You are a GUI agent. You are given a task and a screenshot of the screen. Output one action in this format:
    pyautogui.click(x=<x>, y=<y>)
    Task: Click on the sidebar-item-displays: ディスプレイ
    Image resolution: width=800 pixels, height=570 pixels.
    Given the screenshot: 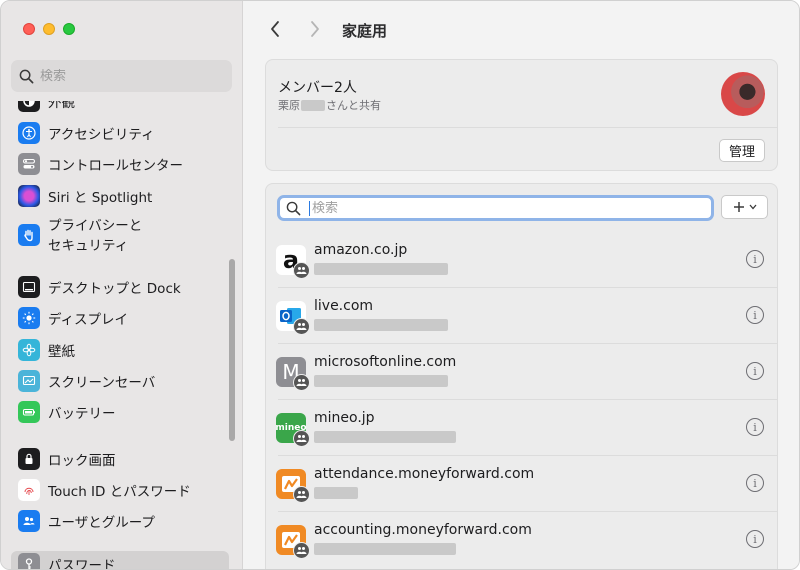 What is the action you would take?
    pyautogui.click(x=120, y=318)
    